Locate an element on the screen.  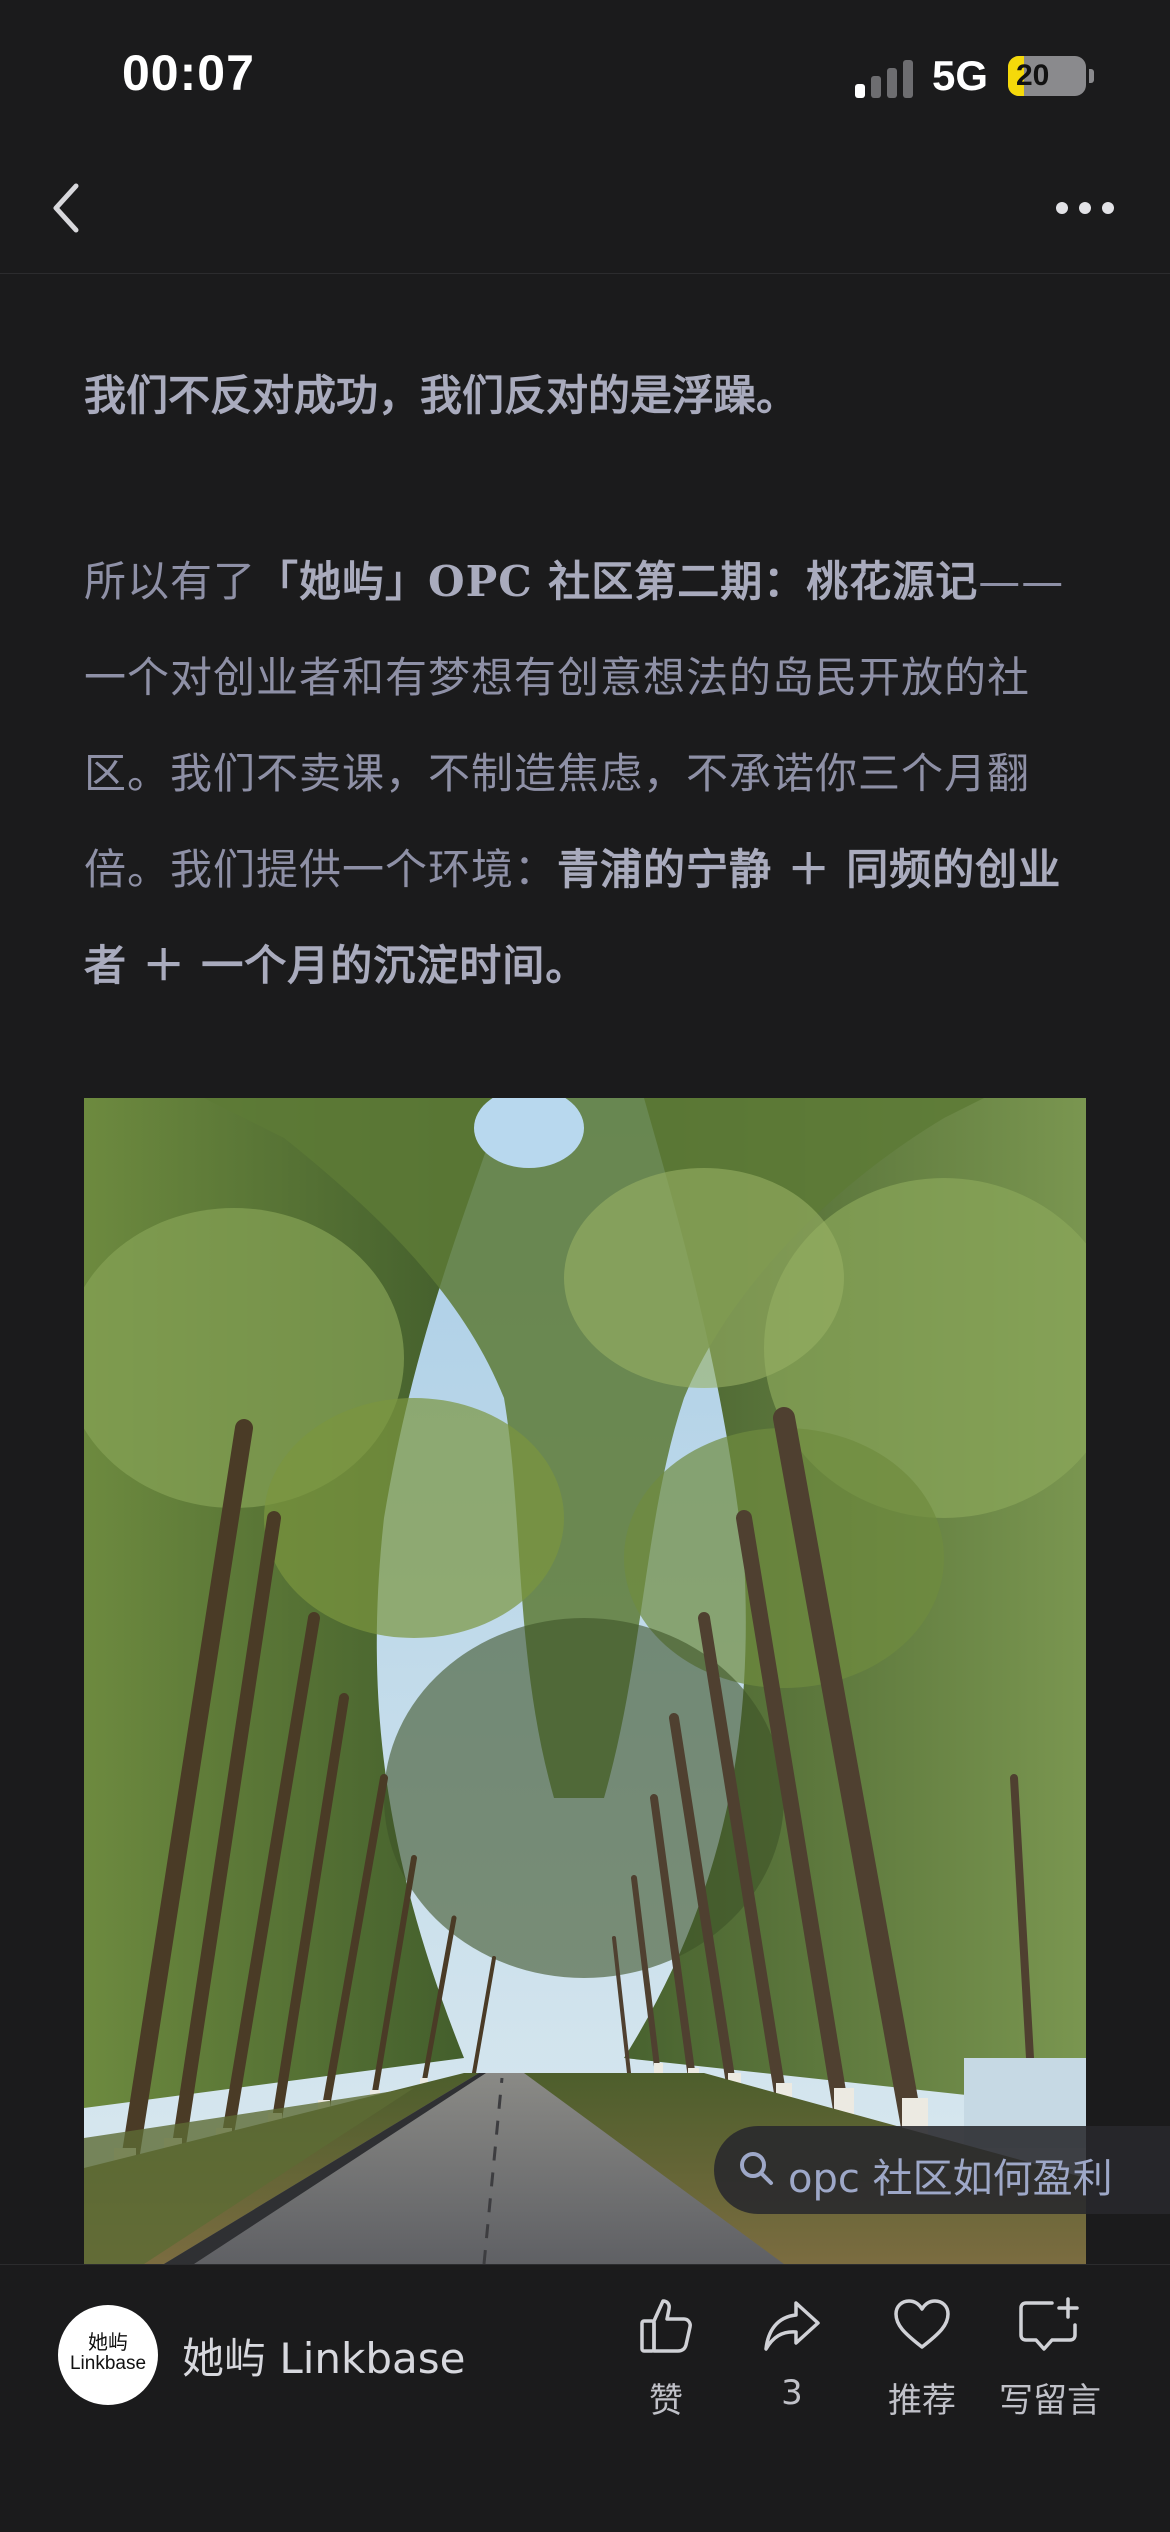
share-icon is located at coordinates (792, 2326).